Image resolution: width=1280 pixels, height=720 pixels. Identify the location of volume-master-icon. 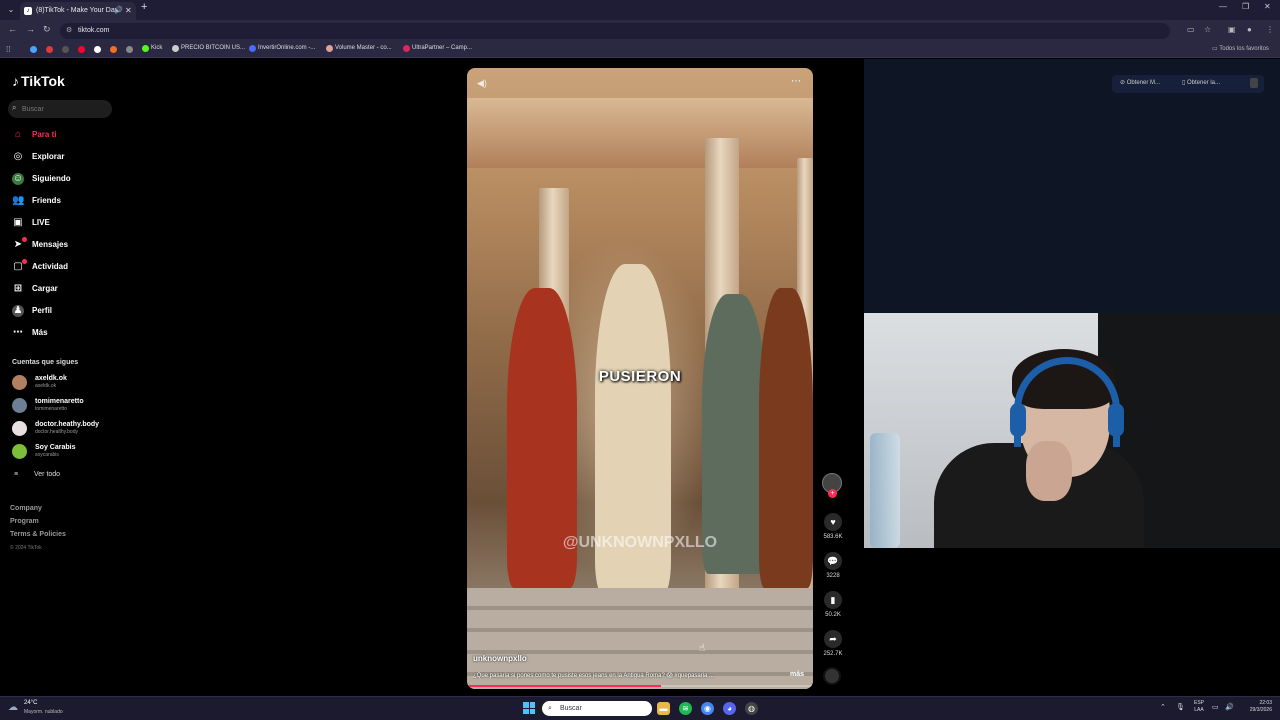
(329, 48).